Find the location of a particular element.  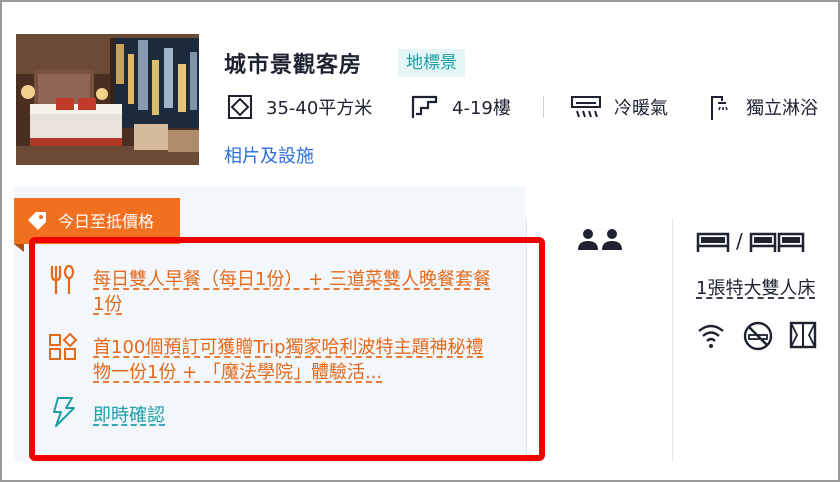

floor-label: 4-19樓 is located at coordinates (481, 108).